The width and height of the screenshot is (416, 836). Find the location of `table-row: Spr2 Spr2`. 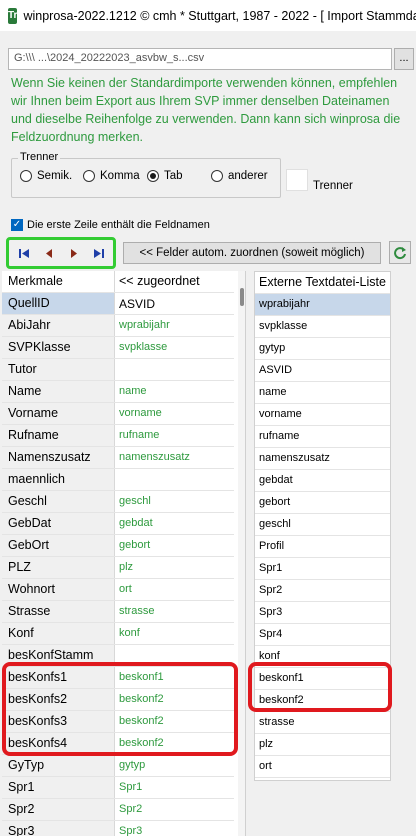

table-row: Spr2 Spr2 is located at coordinates (118, 810).